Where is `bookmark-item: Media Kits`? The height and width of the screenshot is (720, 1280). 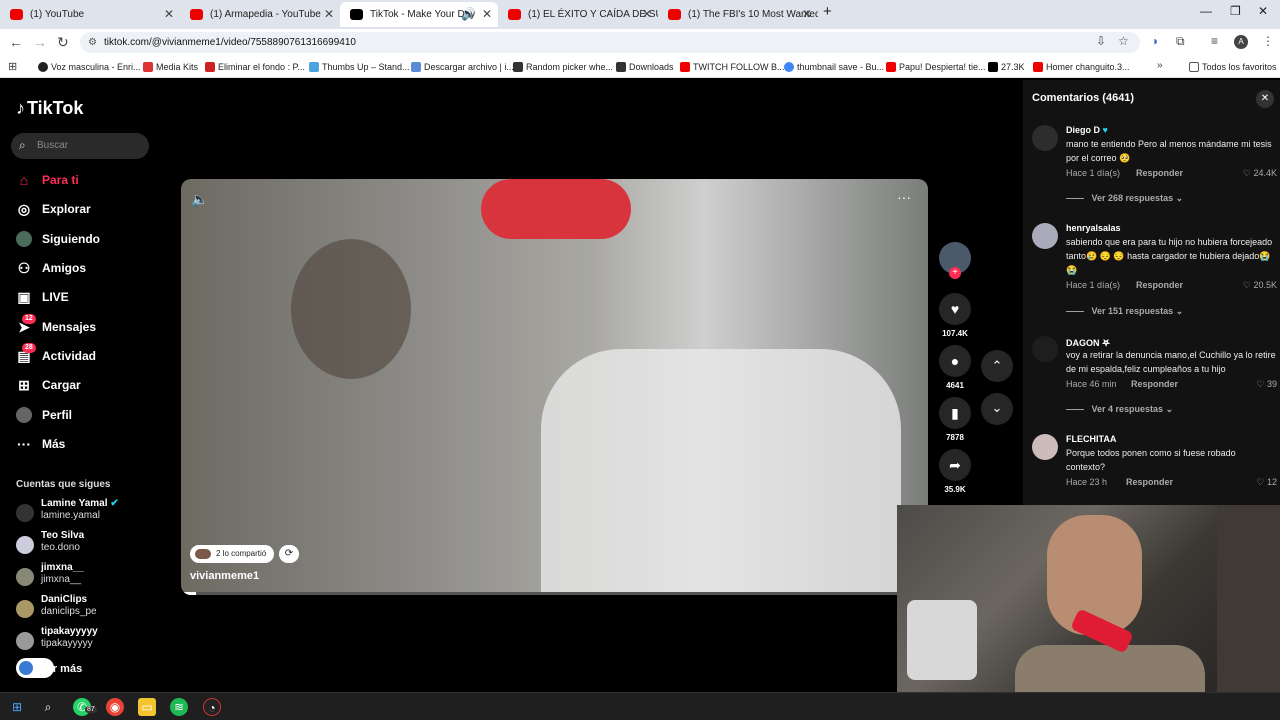 bookmark-item: Media Kits is located at coordinates (172, 67).